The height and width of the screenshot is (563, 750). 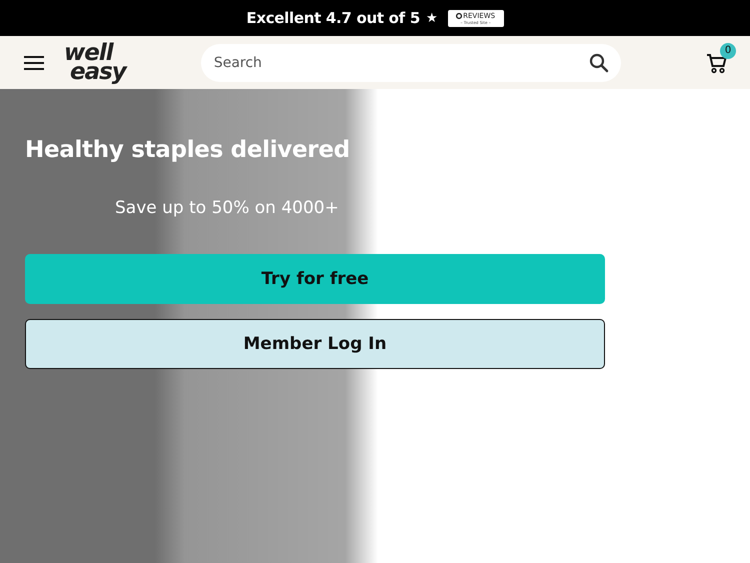 I want to click on rating-text: Excellent 4.7 out of 5, so click(x=333, y=18).